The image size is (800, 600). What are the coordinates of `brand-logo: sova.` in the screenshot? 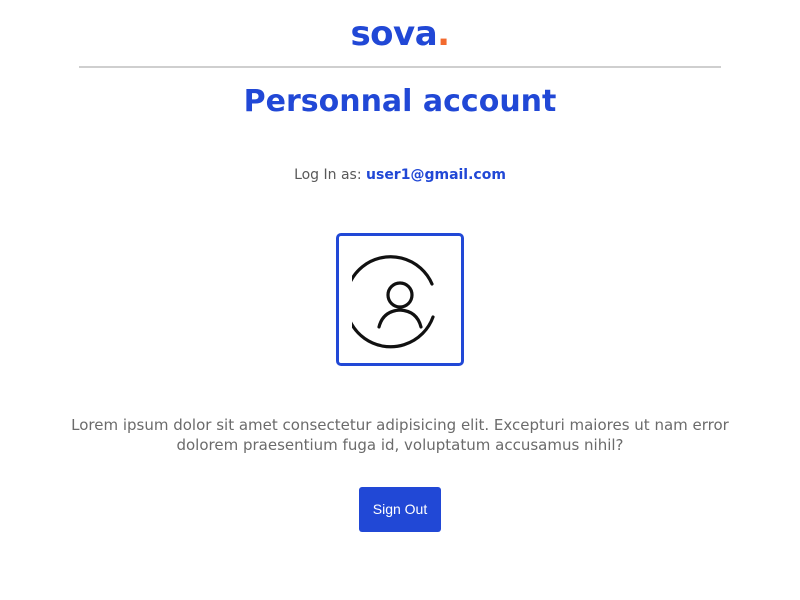 It's located at (400, 34).